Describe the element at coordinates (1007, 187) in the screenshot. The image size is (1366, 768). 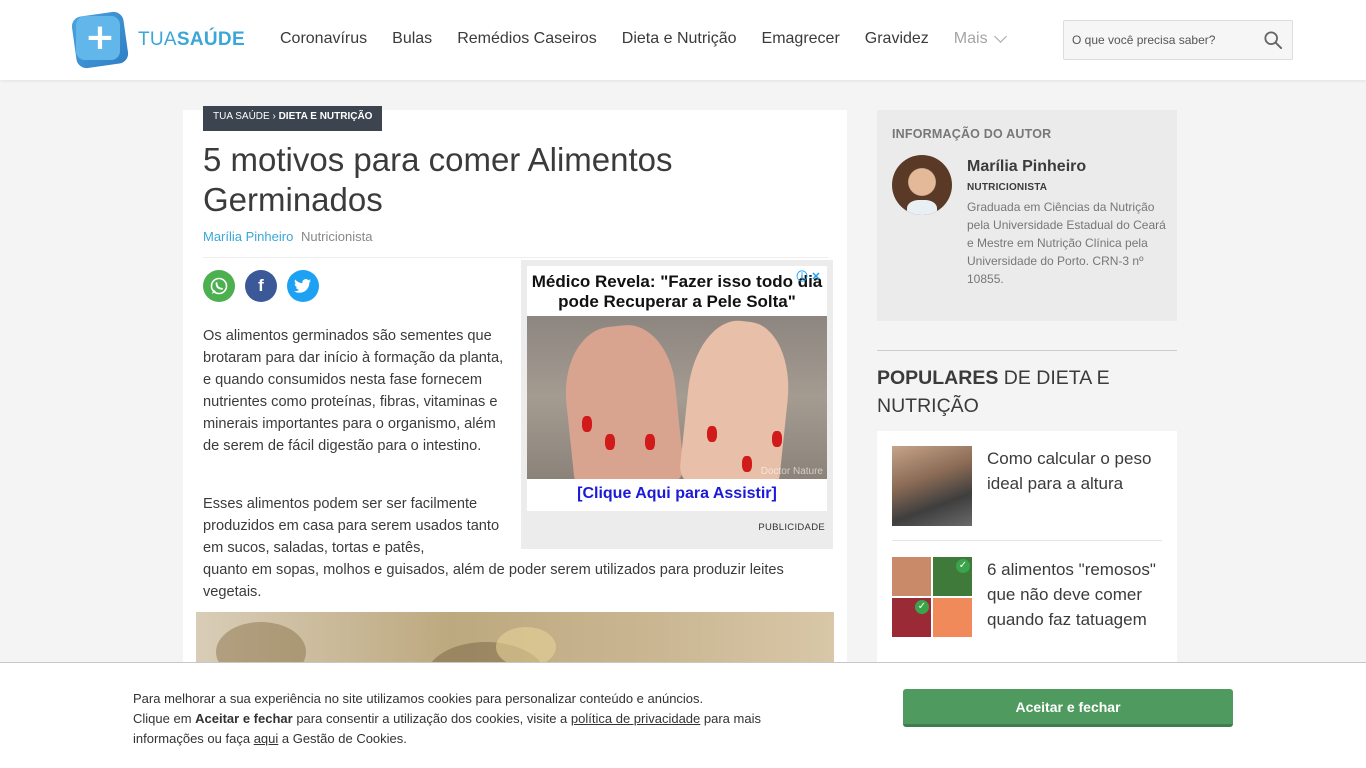
I see `author-role: NUTRICIONISTA` at that location.